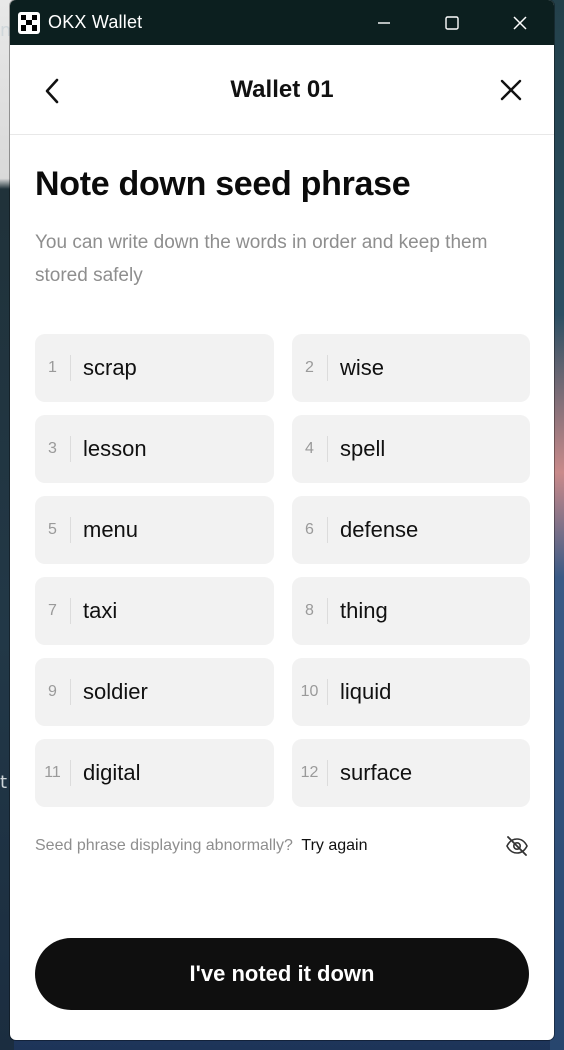 The width and height of the screenshot is (564, 1050). What do you see at coordinates (112, 772) in the screenshot?
I see `seed-word: digital` at bounding box center [112, 772].